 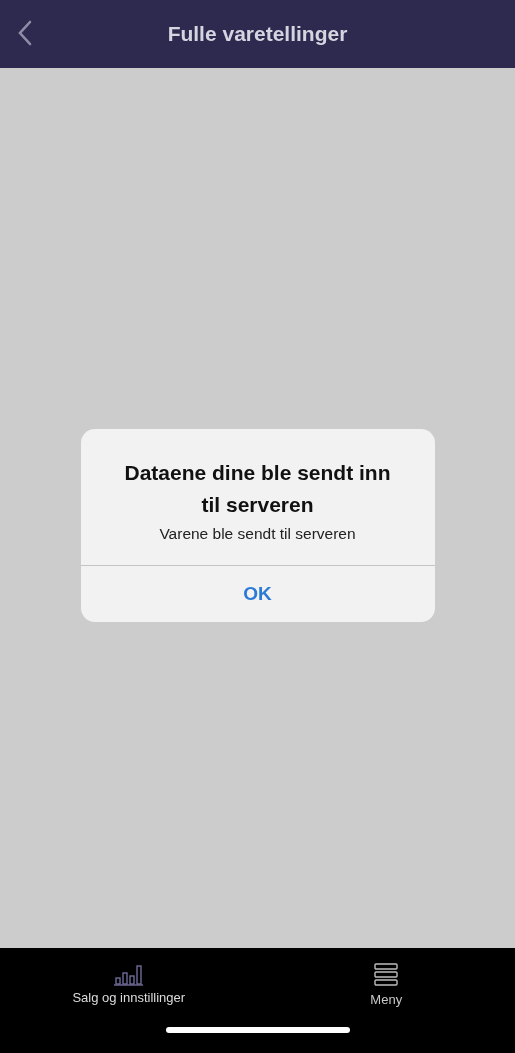 What do you see at coordinates (257, 489) in the screenshot?
I see `alert-title: Dataene dine ble sendt inn til serveren` at bounding box center [257, 489].